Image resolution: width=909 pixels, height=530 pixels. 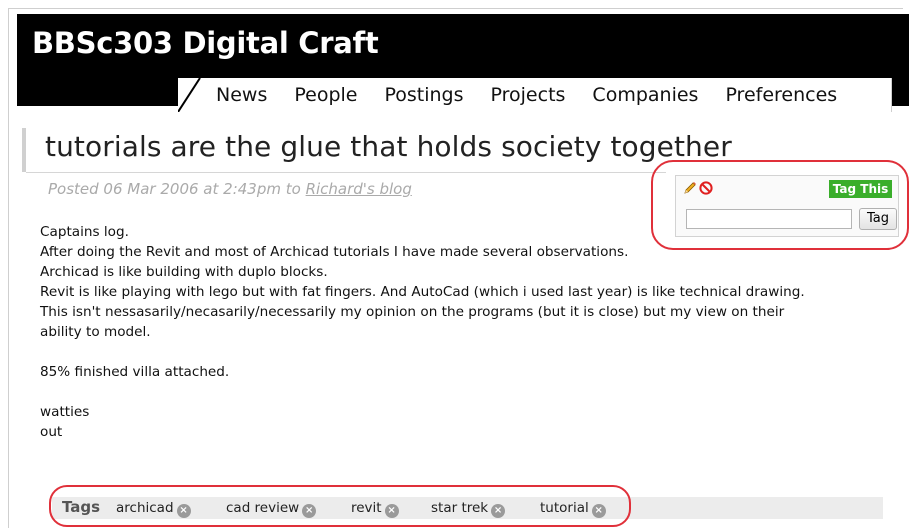 I want to click on tag-label: star trek, so click(x=459, y=508).